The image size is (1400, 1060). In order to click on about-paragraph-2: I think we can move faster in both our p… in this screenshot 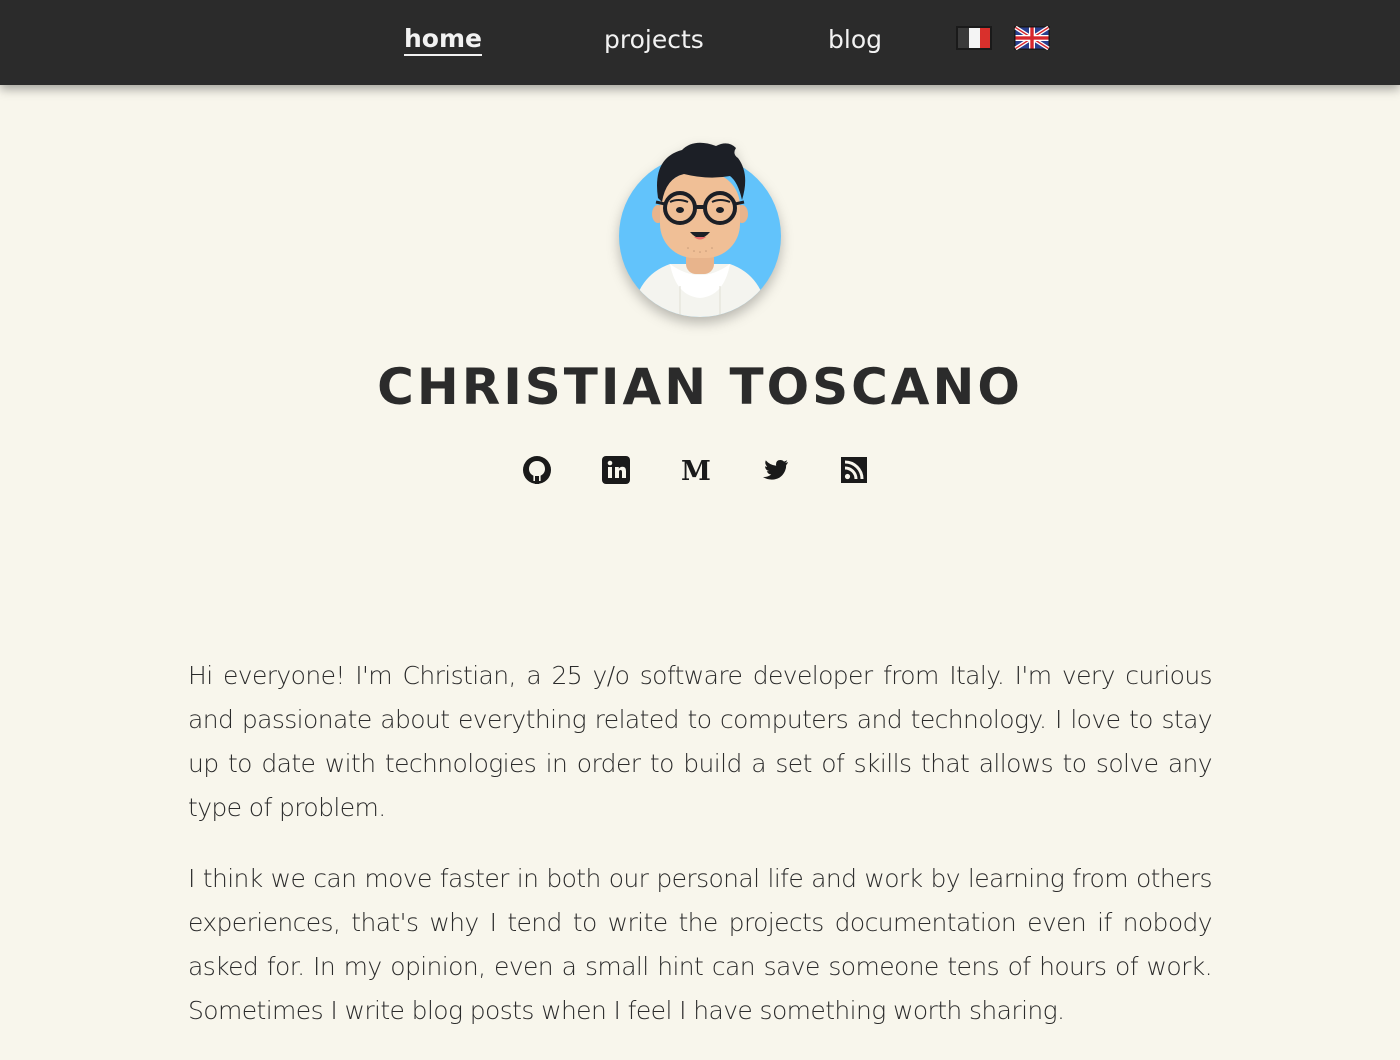, I will do `click(700, 944)`.